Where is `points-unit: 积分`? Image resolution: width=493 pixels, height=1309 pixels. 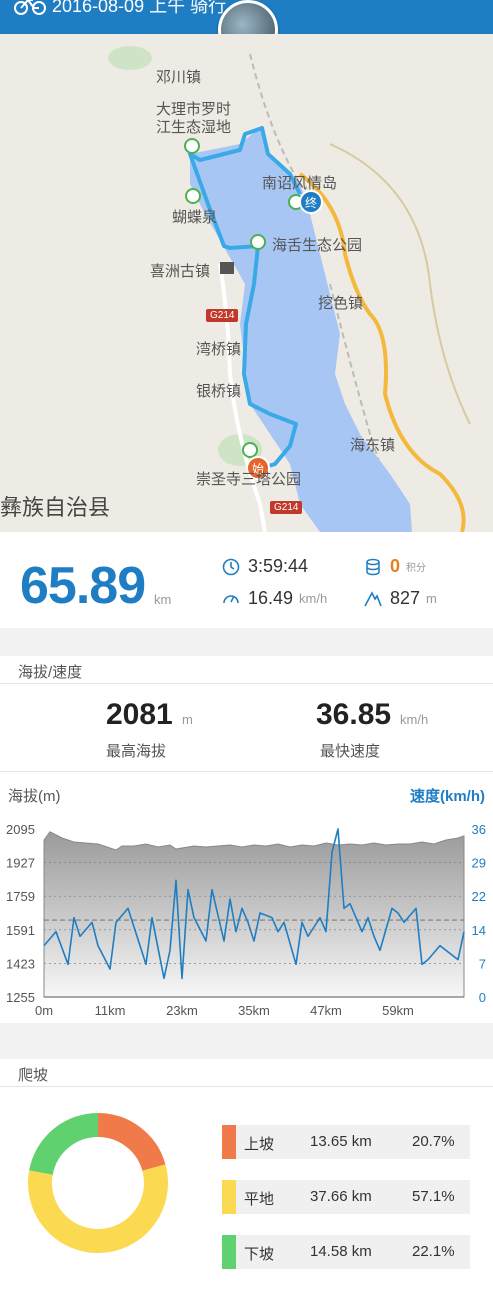
points-unit: 积分 is located at coordinates (416, 568).